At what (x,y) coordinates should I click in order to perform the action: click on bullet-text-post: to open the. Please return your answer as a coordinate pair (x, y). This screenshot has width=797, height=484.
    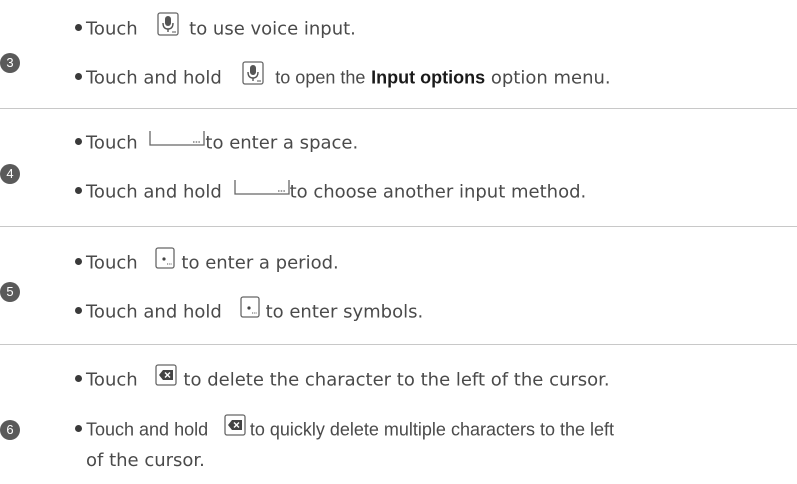
    Looking at the image, I should click on (320, 77).